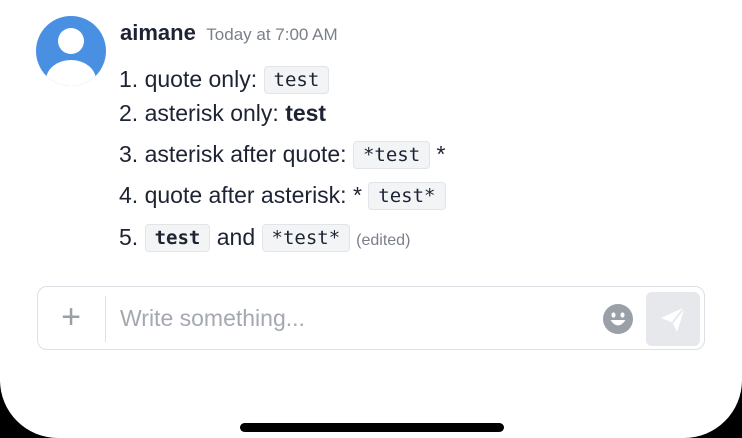  I want to click on line-4-text: 4. quote after asterisk: *, so click(244, 195).